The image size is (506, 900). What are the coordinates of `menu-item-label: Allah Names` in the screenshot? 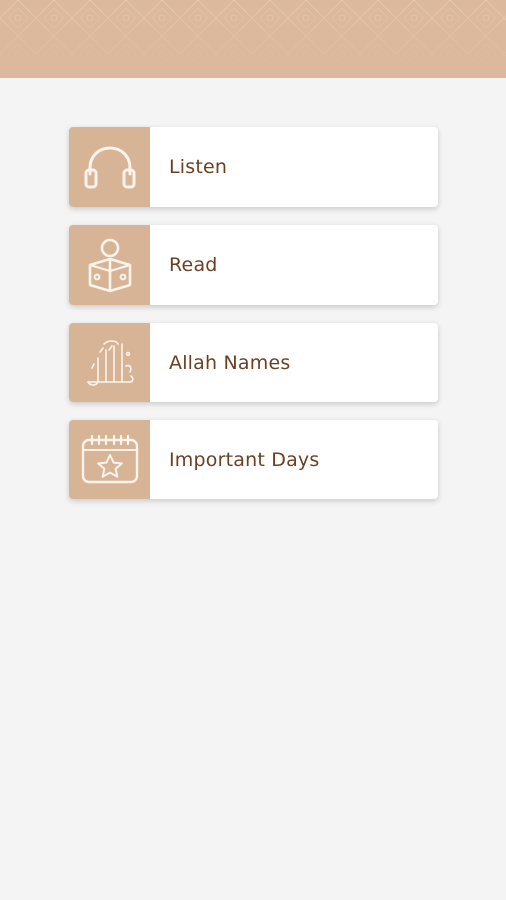 It's located at (230, 362).